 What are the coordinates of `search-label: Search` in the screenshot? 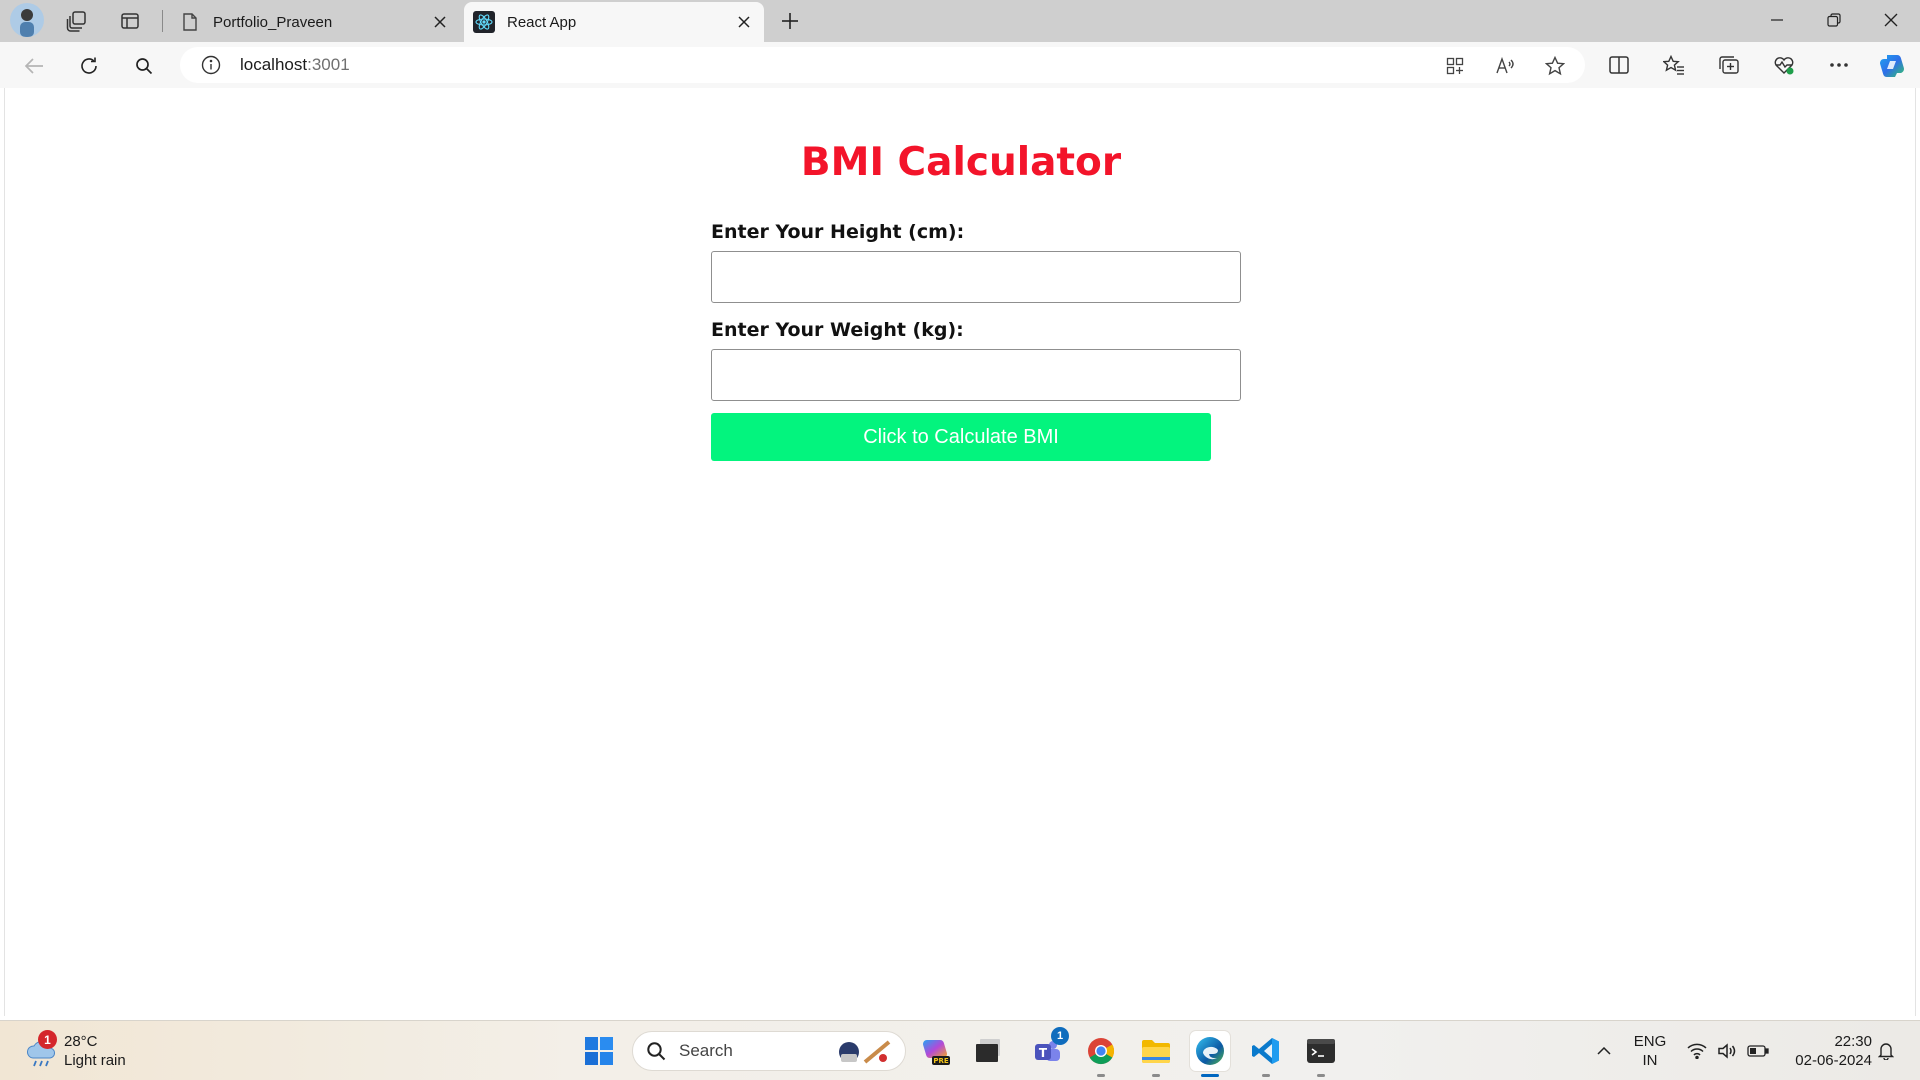 It's located at (706, 1050).